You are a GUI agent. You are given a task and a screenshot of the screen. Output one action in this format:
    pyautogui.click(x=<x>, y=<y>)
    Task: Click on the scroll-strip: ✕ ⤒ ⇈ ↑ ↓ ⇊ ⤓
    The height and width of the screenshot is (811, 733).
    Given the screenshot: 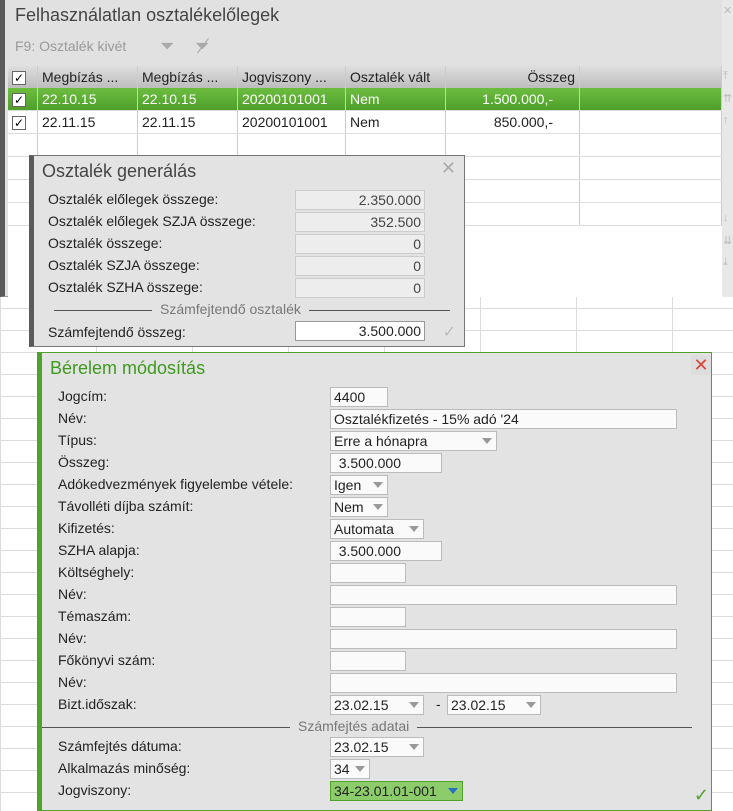 What is the action you would take?
    pyautogui.click(x=727, y=148)
    